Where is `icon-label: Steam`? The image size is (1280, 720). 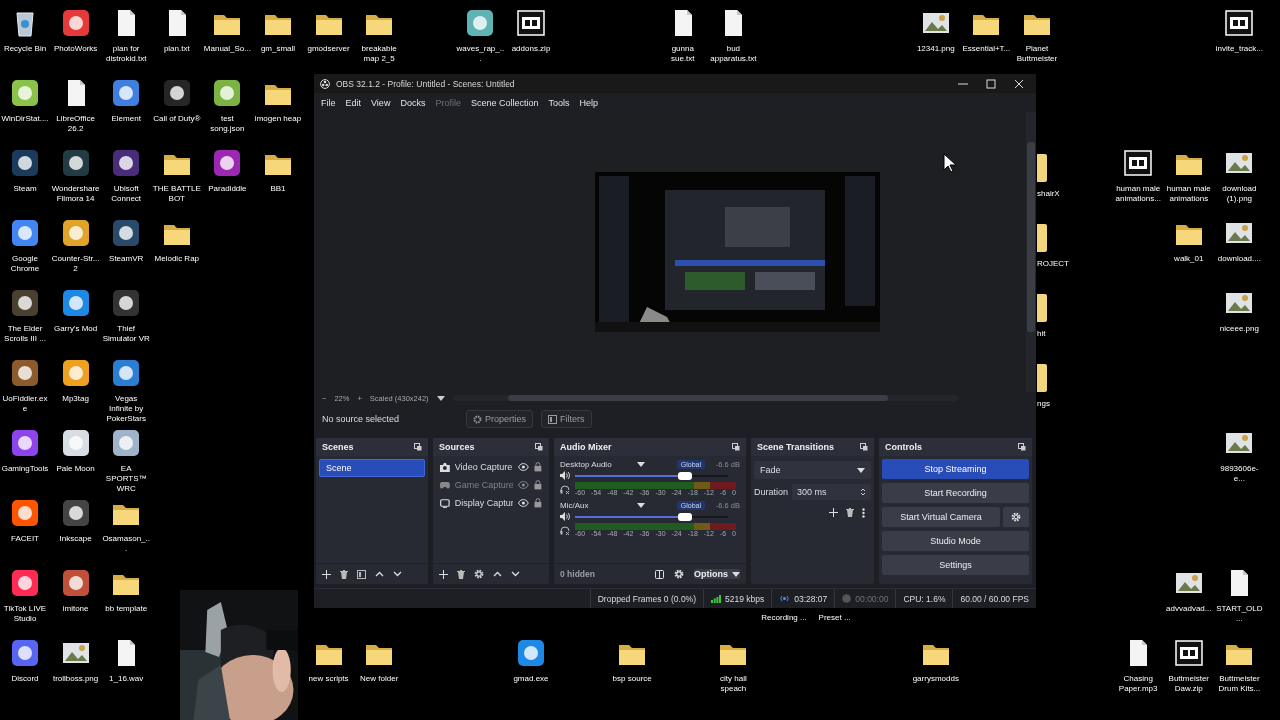 icon-label: Steam is located at coordinates (25, 189).